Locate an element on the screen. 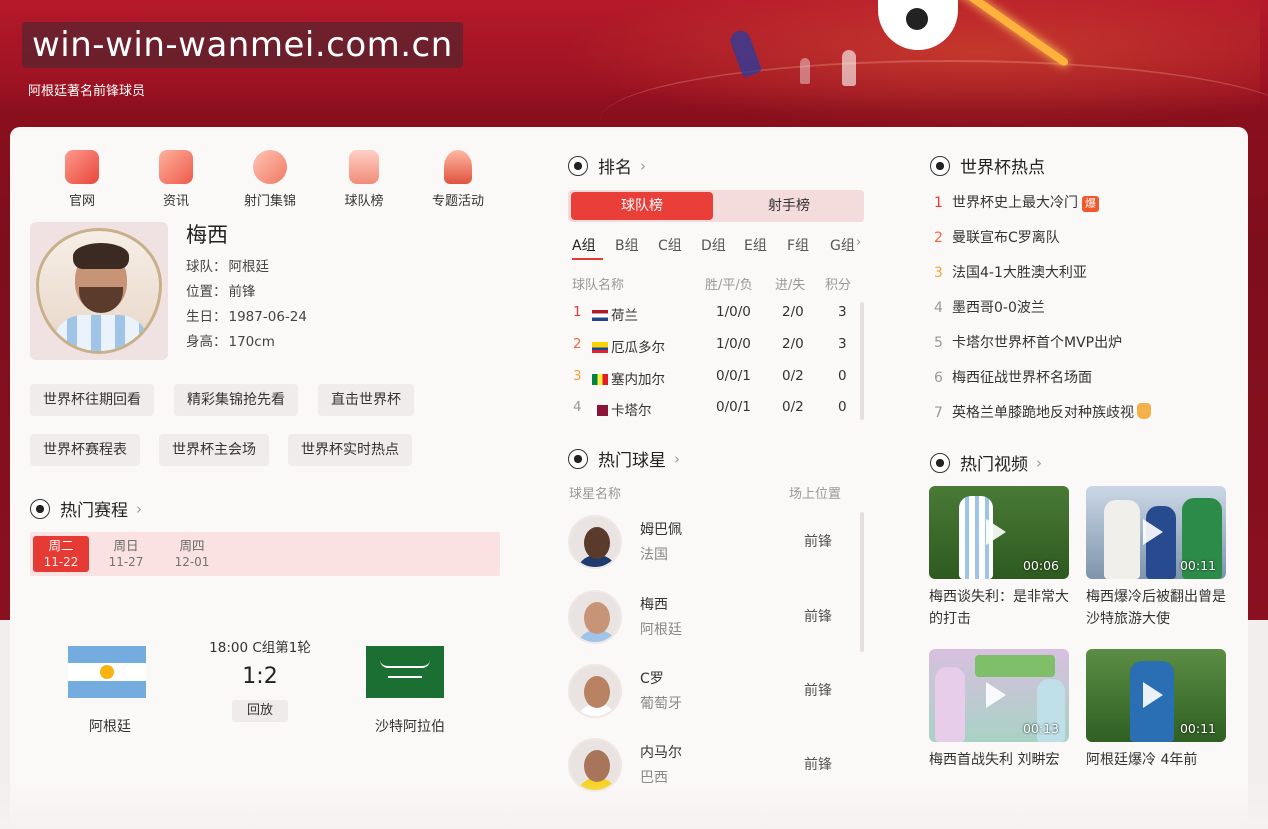 This screenshot has height=829, width=1268. video-caption: 阿根廷爆冷 4年前 is located at coordinates (1156, 760).